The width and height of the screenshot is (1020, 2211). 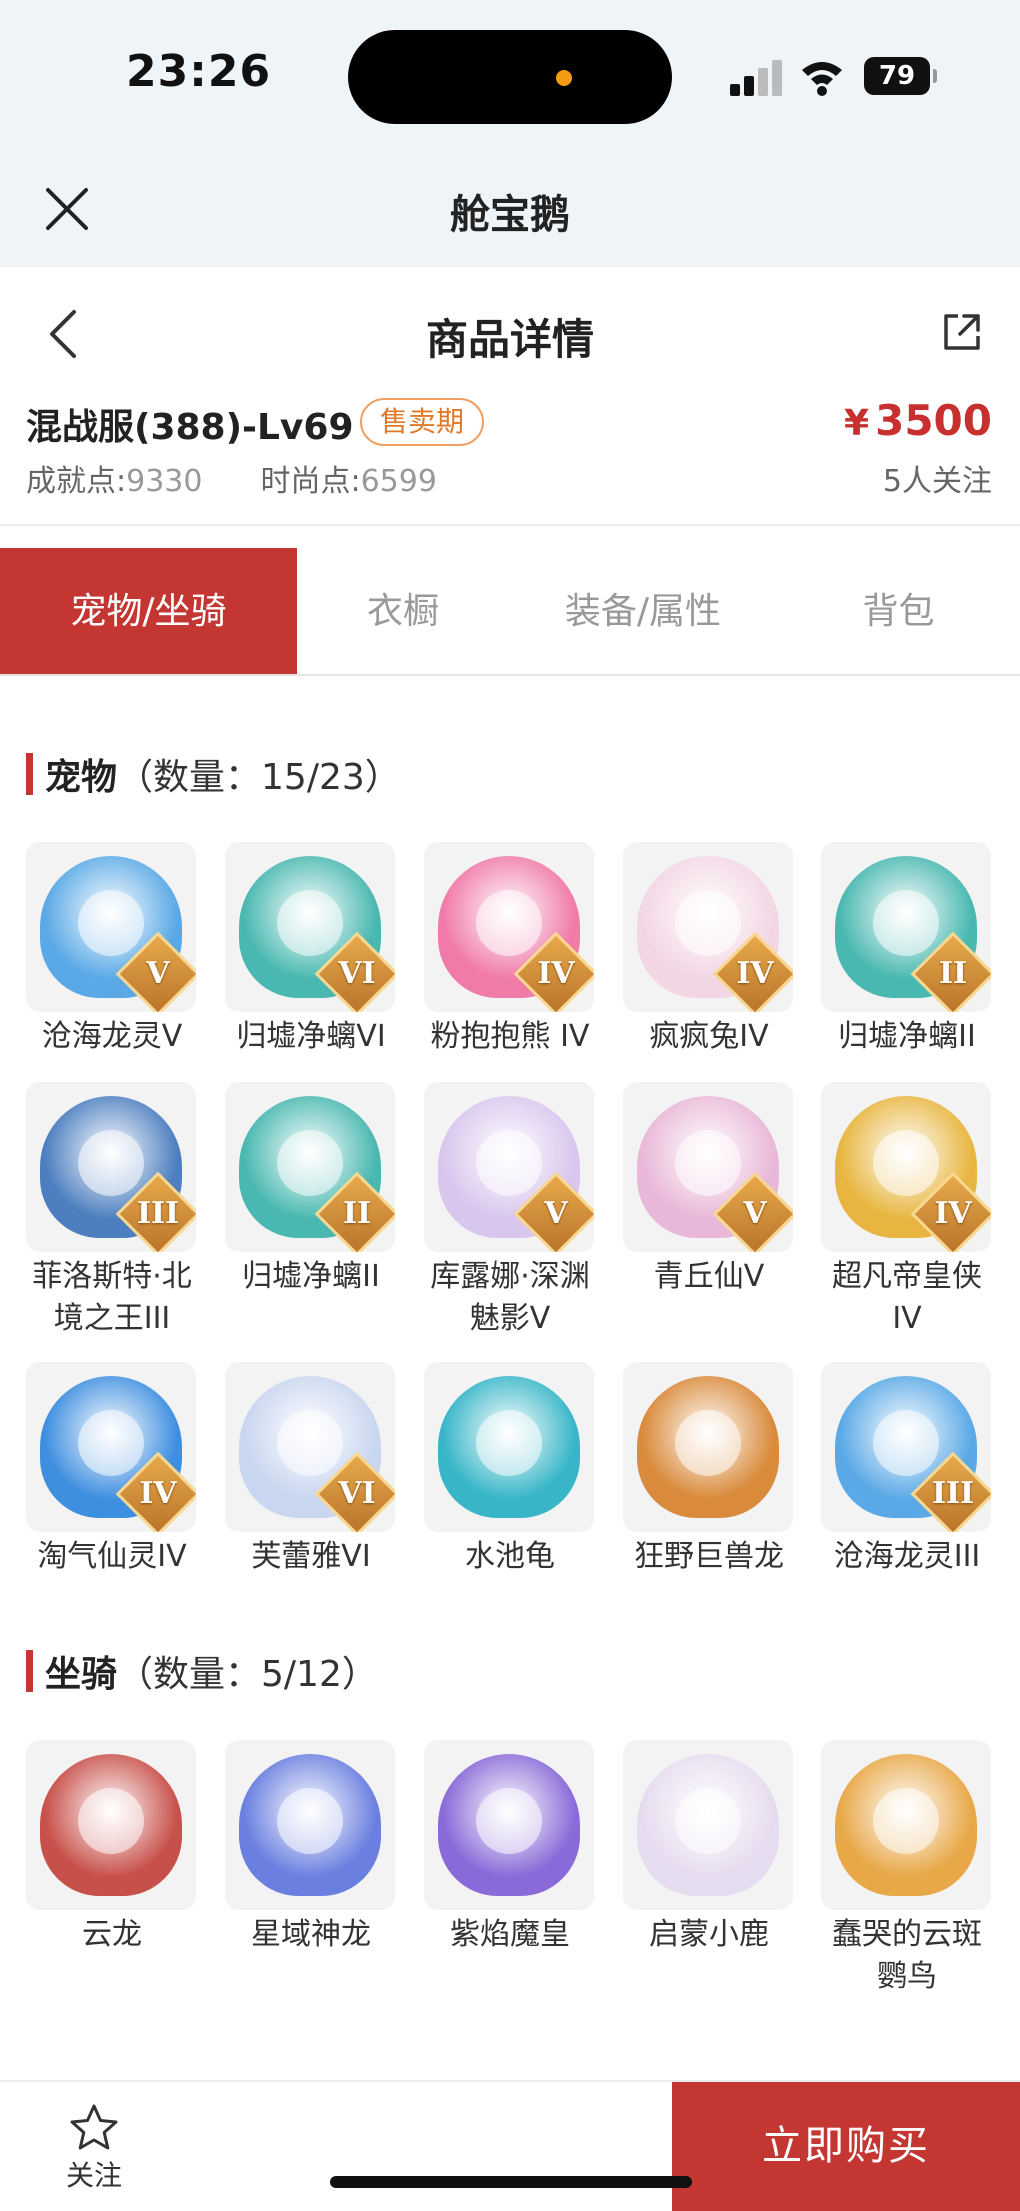 I want to click on item-name: 粉抱抱熊 IV, so click(x=510, y=1036).